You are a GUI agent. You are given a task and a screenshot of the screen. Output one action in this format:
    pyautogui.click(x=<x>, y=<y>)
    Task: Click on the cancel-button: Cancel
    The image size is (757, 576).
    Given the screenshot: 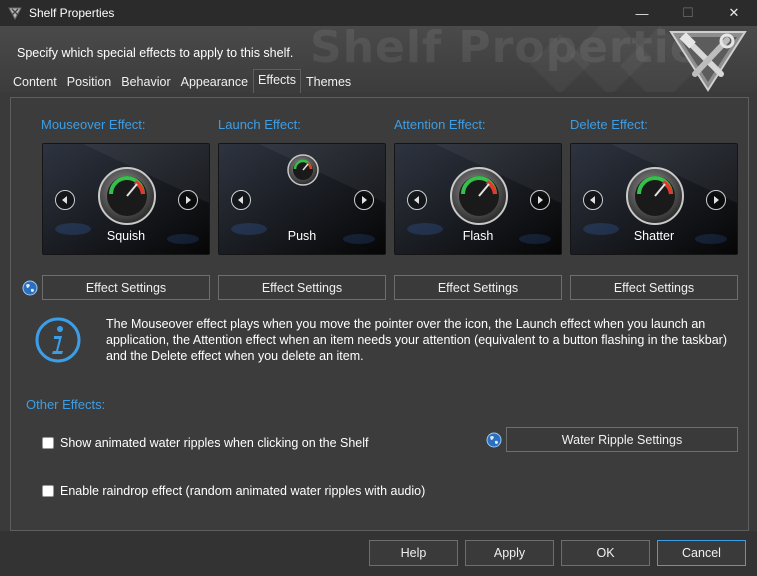 What is the action you would take?
    pyautogui.click(x=701, y=553)
    